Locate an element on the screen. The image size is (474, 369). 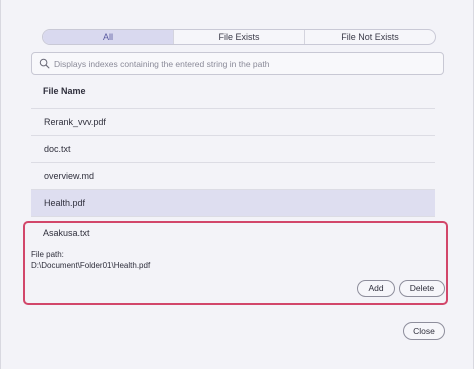
file-path-value: D:\Document\Folder01\Health.pdf is located at coordinates (91, 265).